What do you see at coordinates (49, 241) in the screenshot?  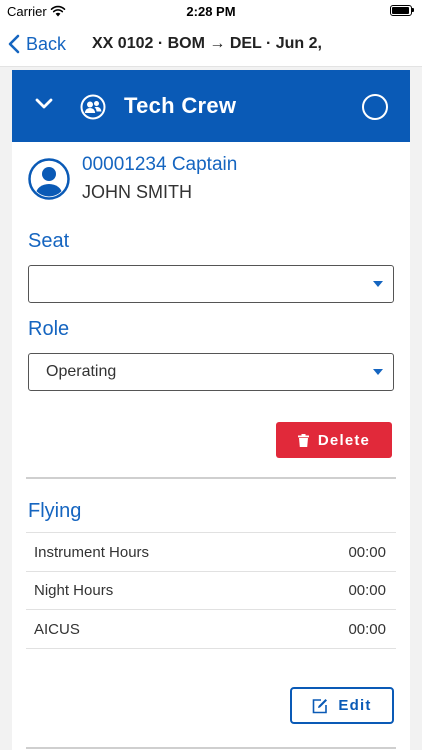 I see `seat-label: Seat` at bounding box center [49, 241].